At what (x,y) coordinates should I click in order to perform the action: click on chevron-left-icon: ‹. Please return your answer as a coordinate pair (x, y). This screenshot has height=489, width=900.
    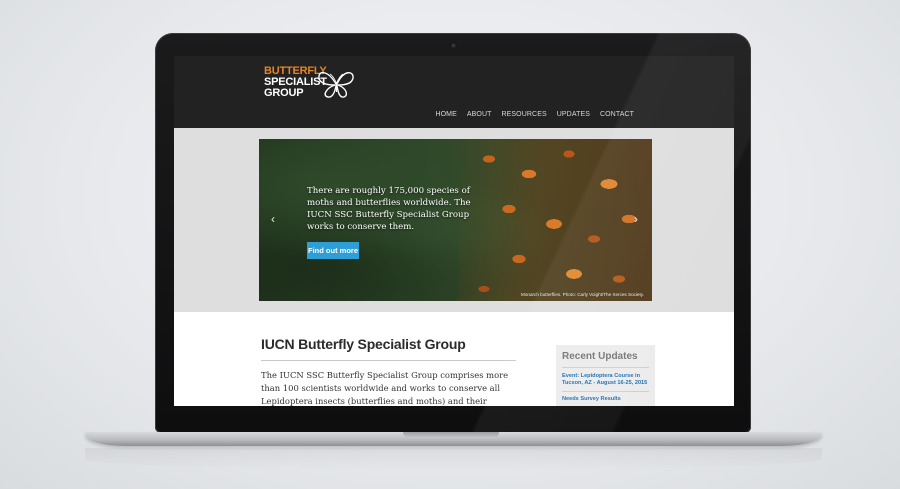
    Looking at the image, I should click on (273, 219).